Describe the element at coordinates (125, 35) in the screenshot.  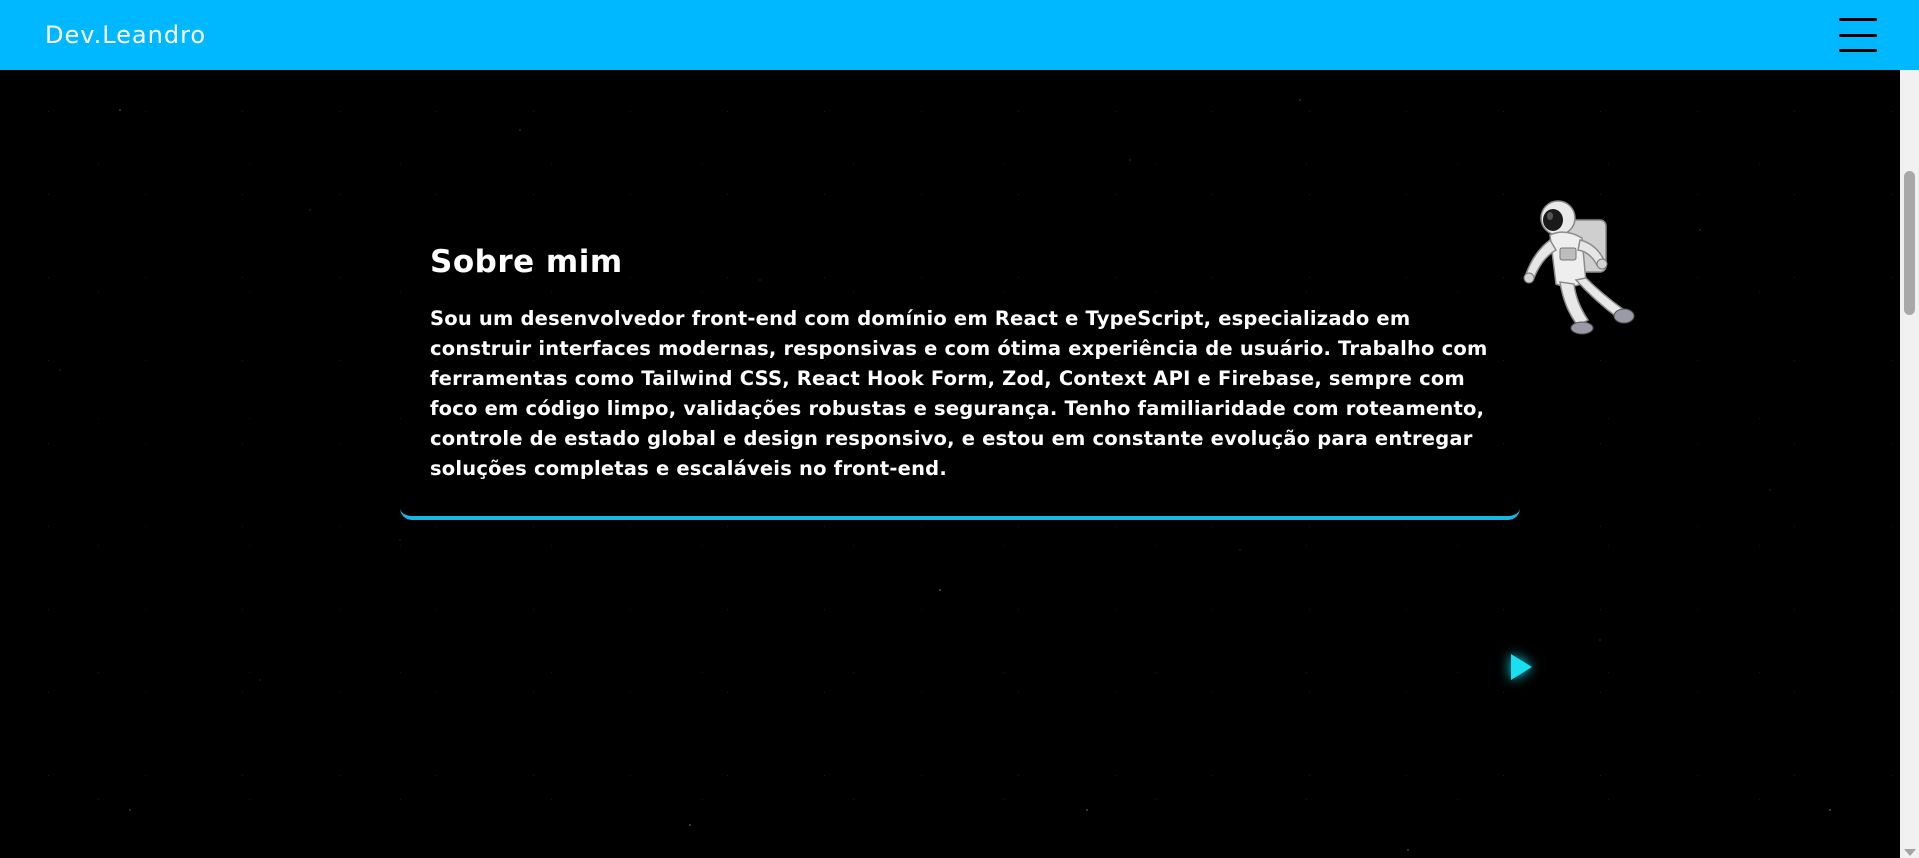
I see `site-logo: Dev.Leandro` at that location.